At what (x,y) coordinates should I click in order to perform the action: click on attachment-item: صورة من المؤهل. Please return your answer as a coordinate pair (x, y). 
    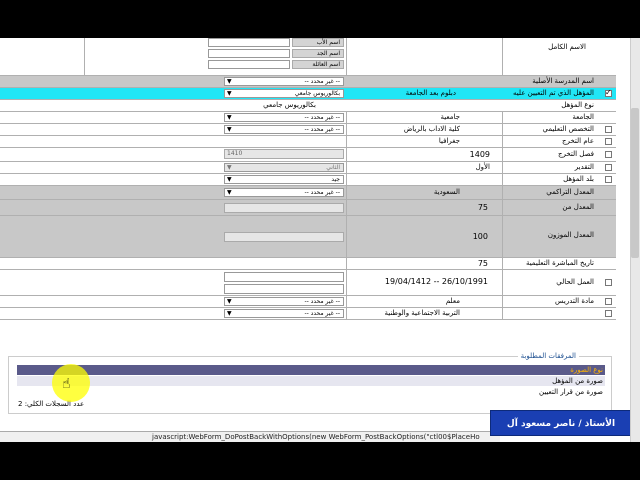
    Looking at the image, I should click on (311, 381).